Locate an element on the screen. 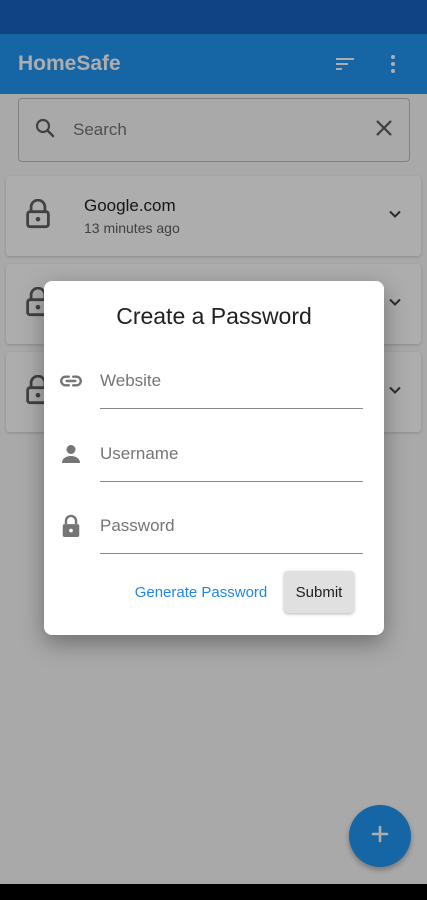  username-field-row is located at coordinates (210, 454).